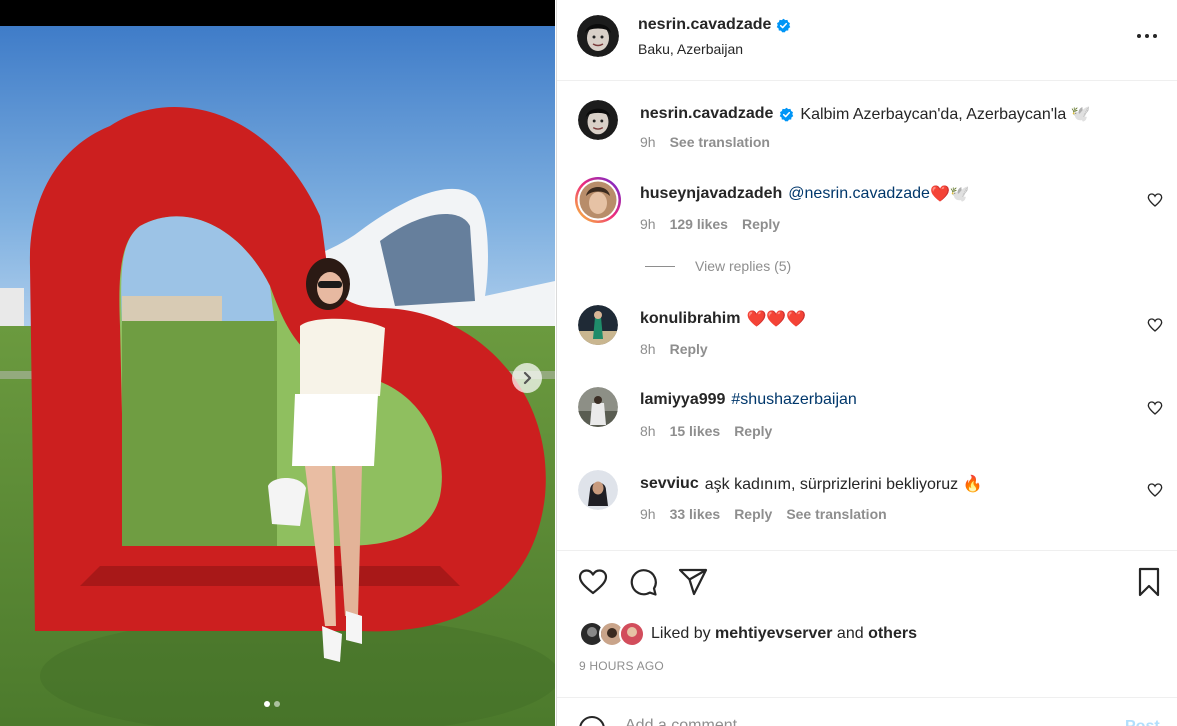 The height and width of the screenshot is (726, 1177). What do you see at coordinates (865, 721) in the screenshot?
I see `add-comment-input` at bounding box center [865, 721].